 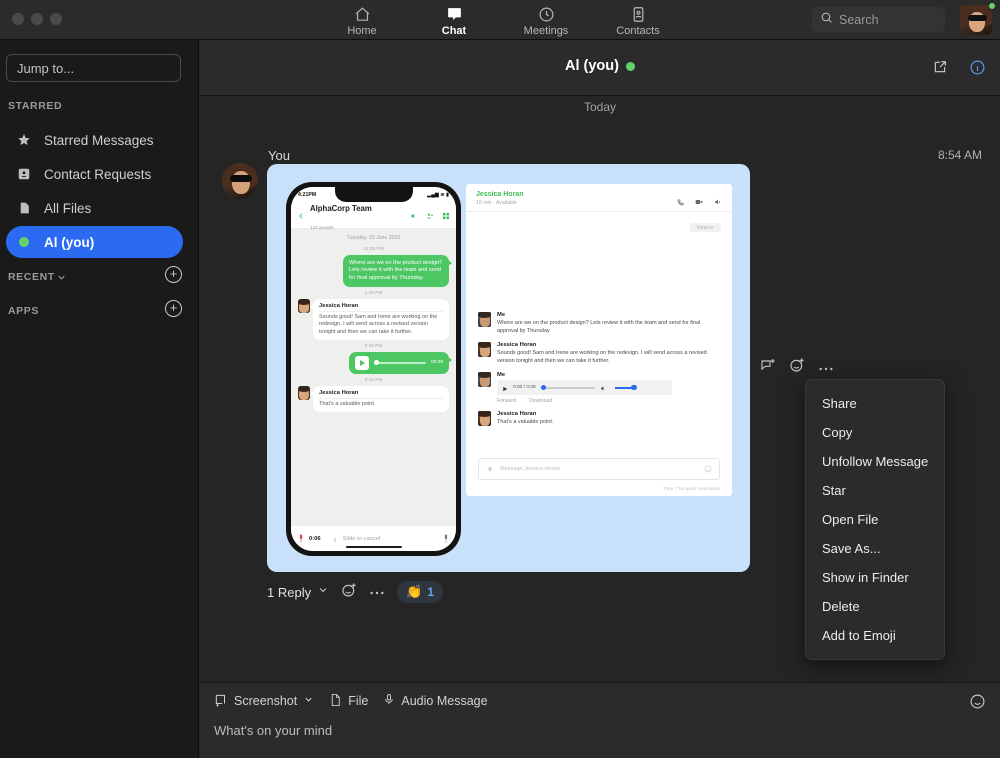 What do you see at coordinates (68, 208) in the screenshot?
I see `sidebar-item-label: All Files` at bounding box center [68, 208].